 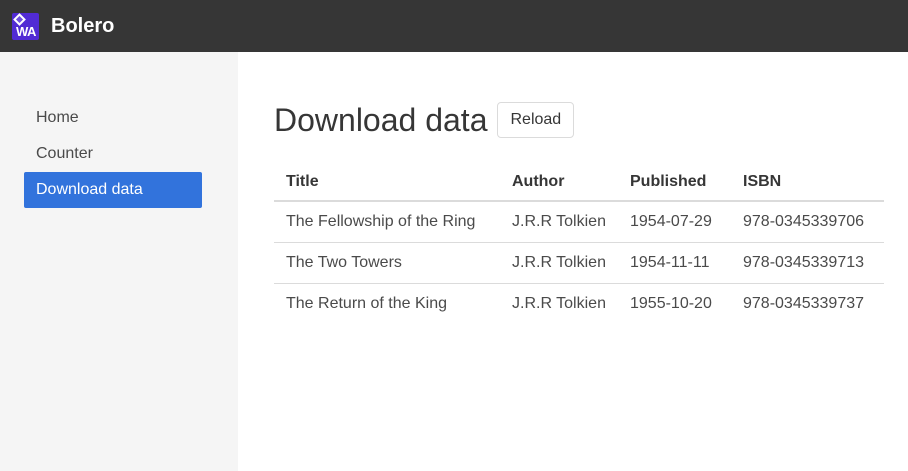 I want to click on column-header-isbn: ISBN, so click(x=807, y=182).